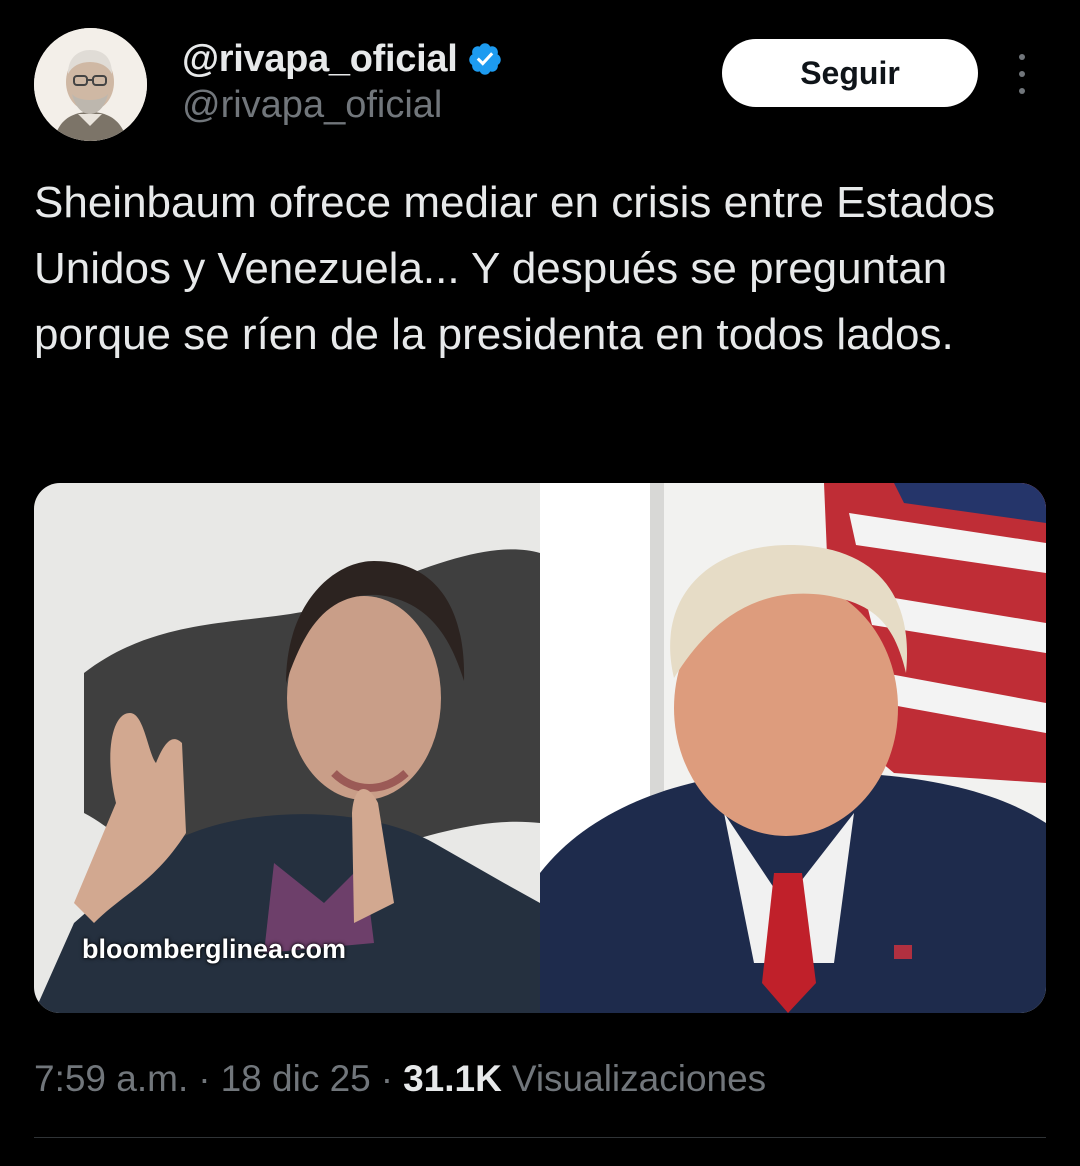 The image size is (1080, 1166). What do you see at coordinates (111, 1079) in the screenshot?
I see `tweet-time: 7:59 a.m.` at bounding box center [111, 1079].